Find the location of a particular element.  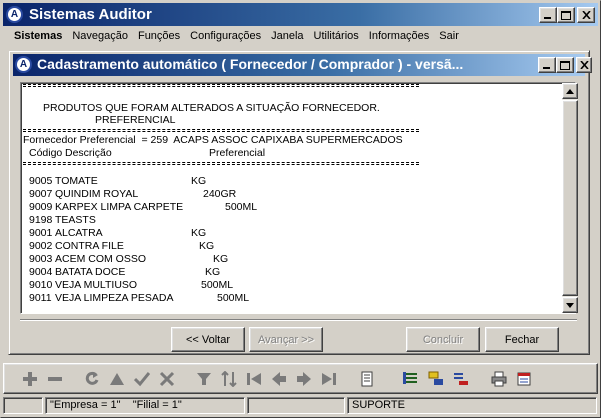

filter-icon is located at coordinates (204, 379).